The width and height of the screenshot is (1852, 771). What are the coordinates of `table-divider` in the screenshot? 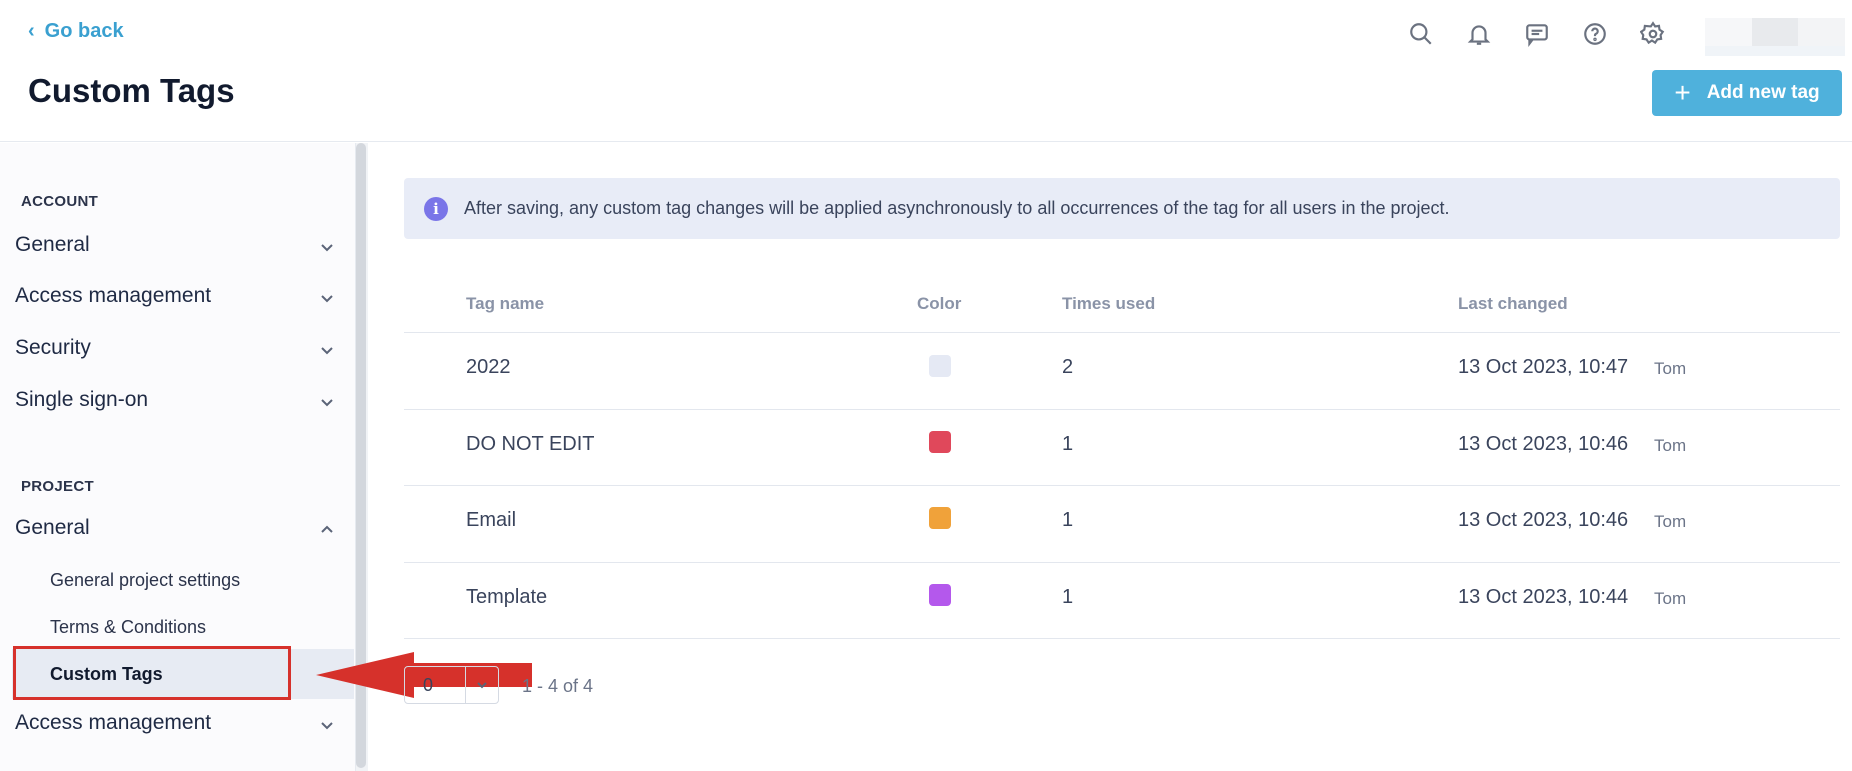 It's located at (1122, 638).